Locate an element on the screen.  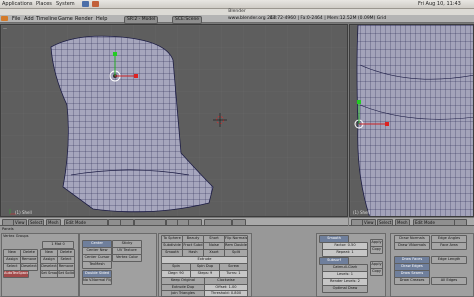
draw-type-icon-right is located at coordinates (460, 222).